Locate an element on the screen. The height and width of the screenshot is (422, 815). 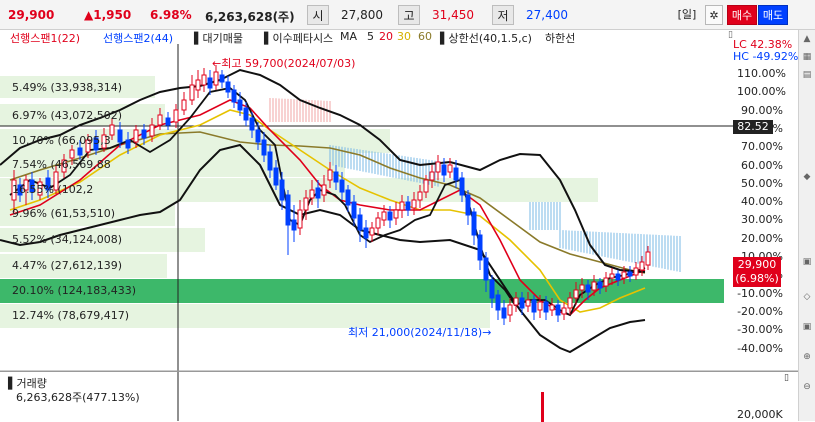
volume-profile-label: 5.49% (33,938,314) is located at coordinates (67, 87).